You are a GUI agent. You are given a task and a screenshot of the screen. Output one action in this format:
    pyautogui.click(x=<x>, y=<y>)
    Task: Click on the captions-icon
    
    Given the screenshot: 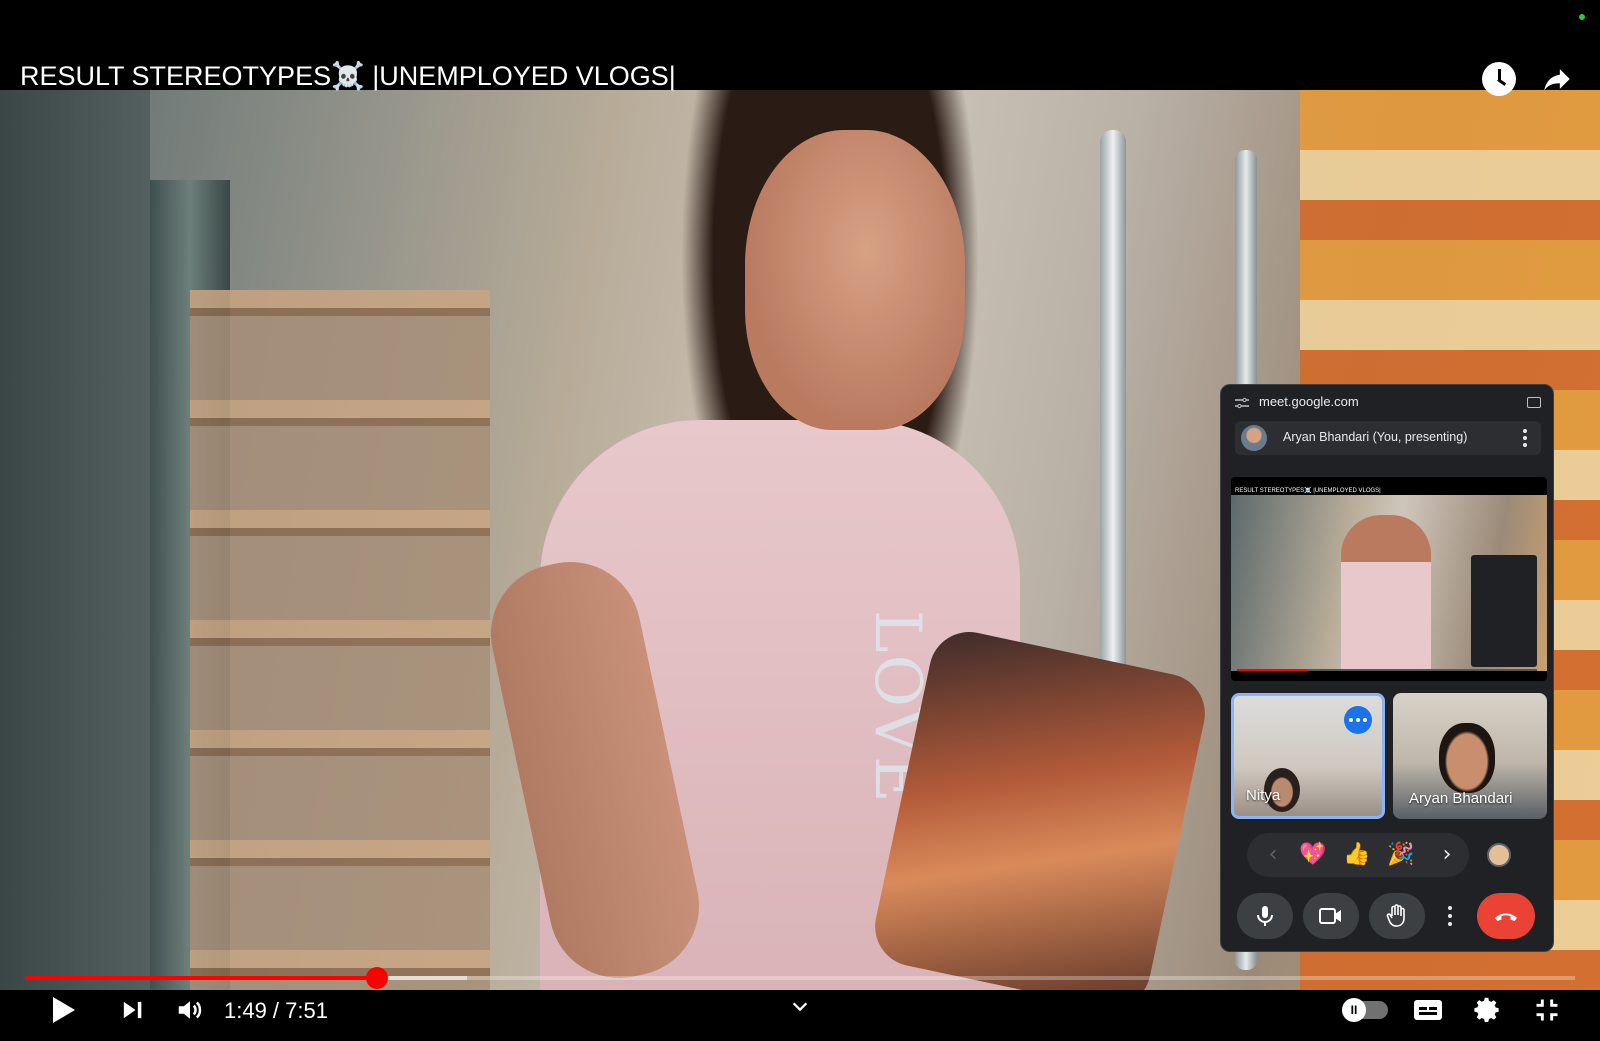 What is the action you would take?
    pyautogui.click(x=1428, y=1010)
    